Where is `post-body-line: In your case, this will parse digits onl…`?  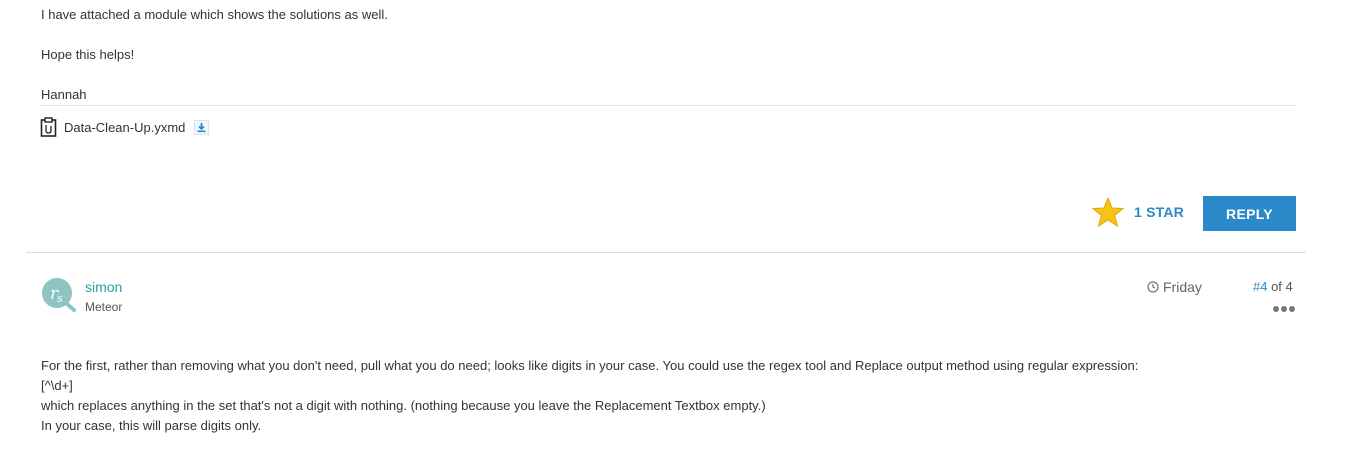
post-body-line: In your case, this will parse digits onl… is located at coordinates (151, 425).